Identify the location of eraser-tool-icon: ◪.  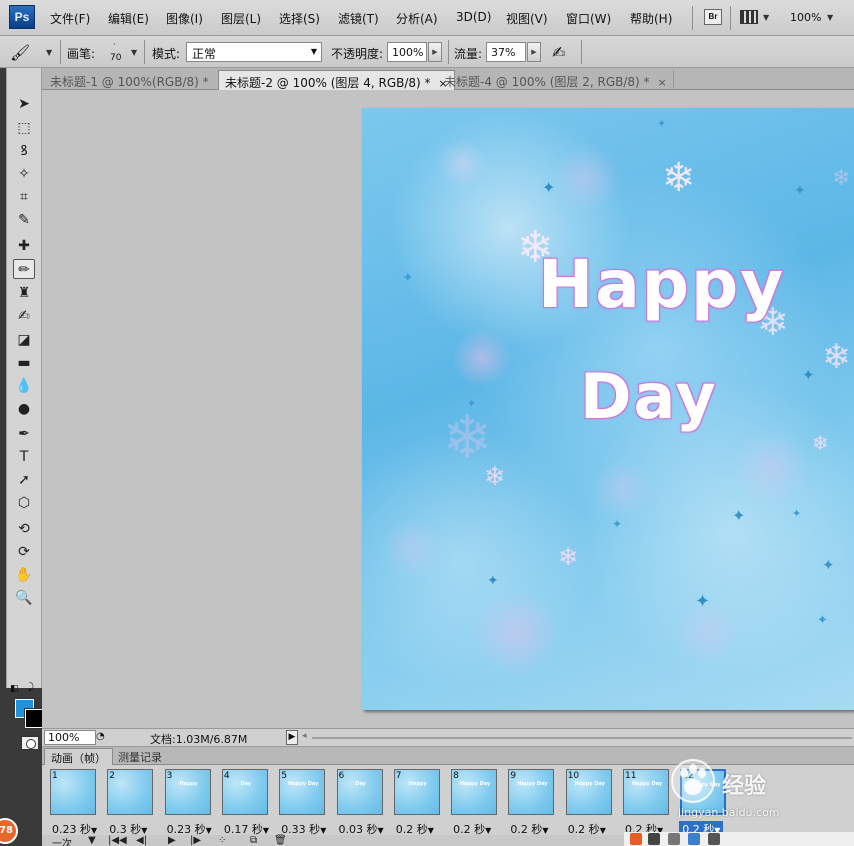
(24, 340).